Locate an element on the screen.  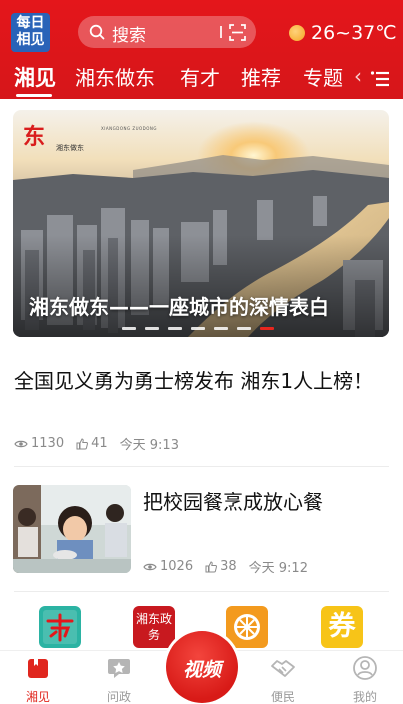
like-count-value: 41 is located at coordinates (99, 443).